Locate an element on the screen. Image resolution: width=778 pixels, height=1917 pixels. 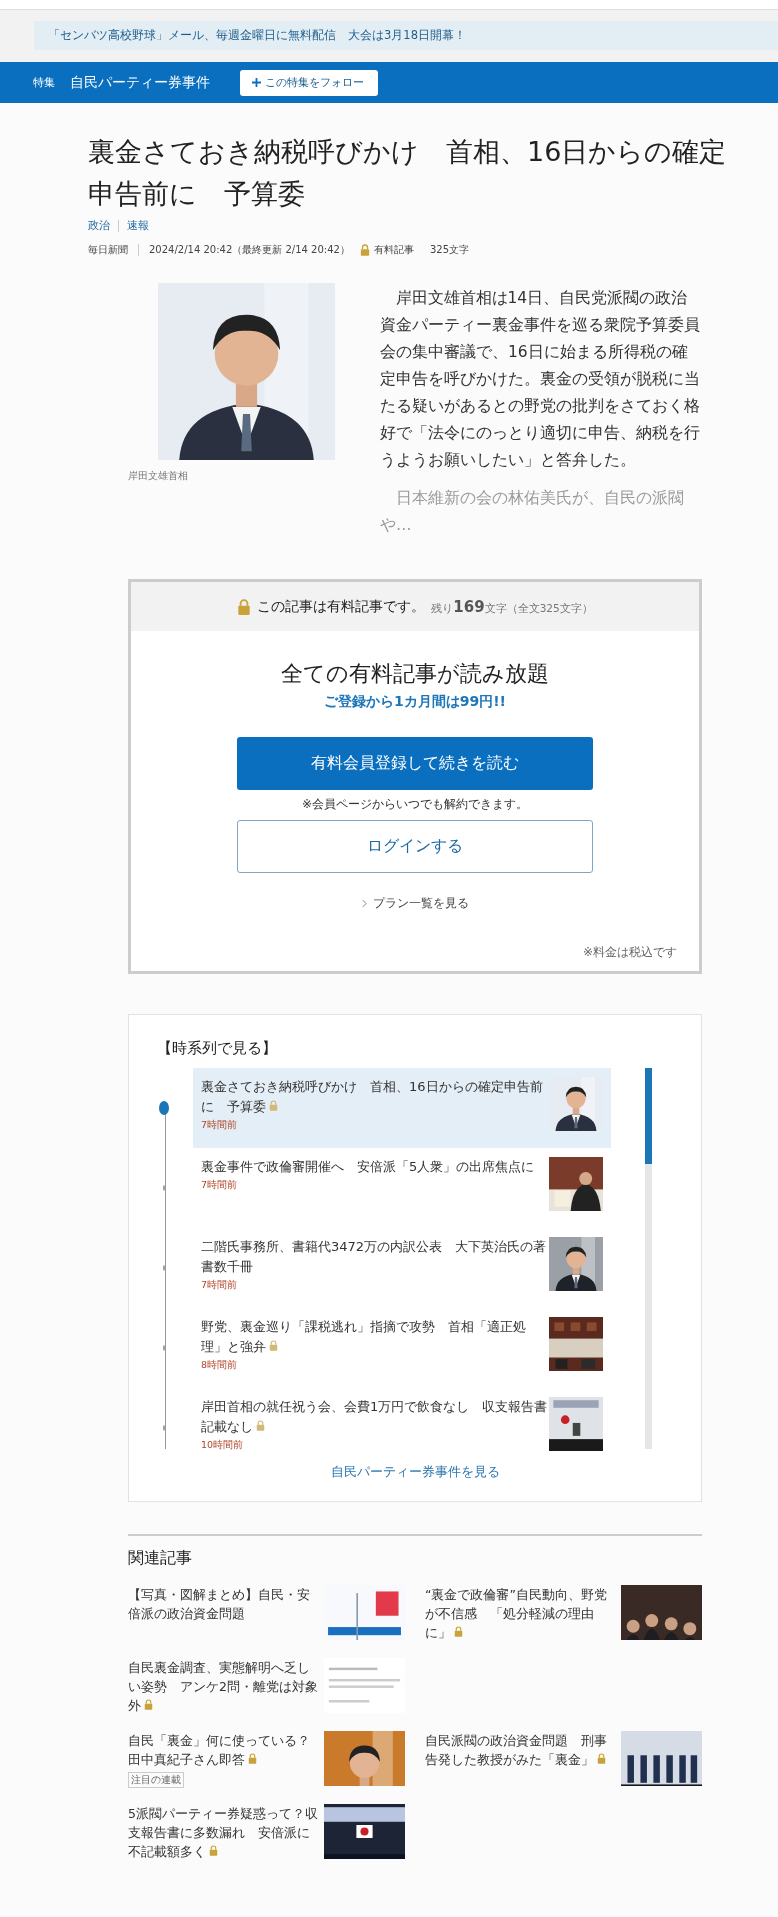
category-link: 速報 is located at coordinates (138, 226).